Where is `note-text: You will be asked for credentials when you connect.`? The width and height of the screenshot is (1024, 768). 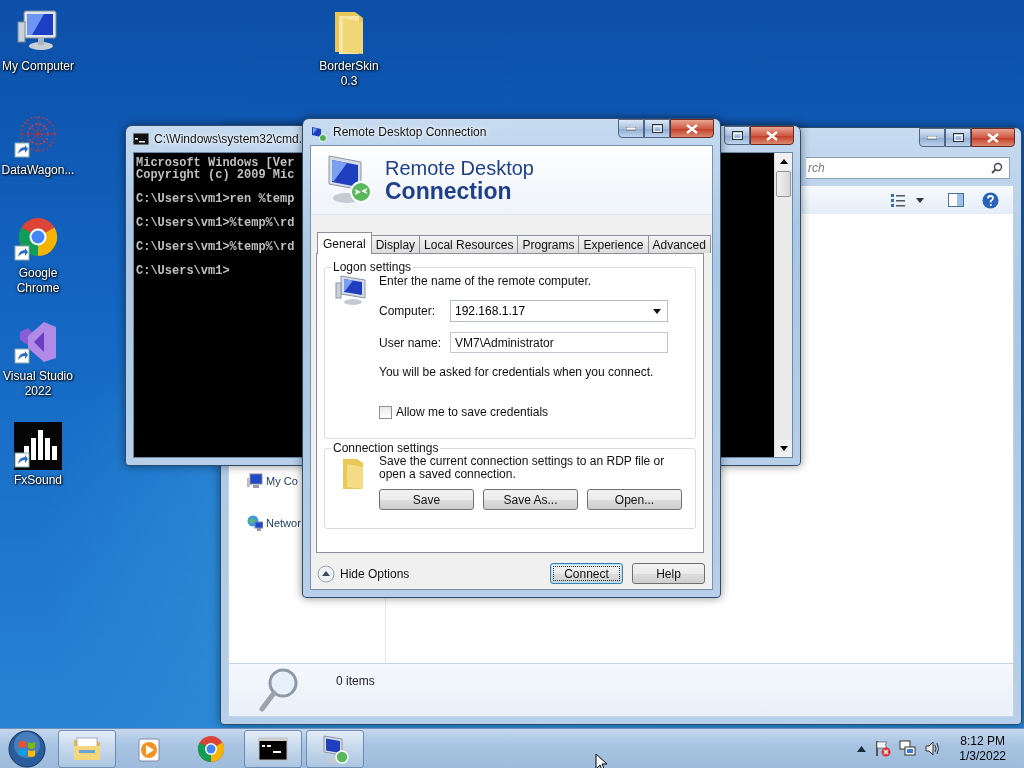 note-text: You will be asked for credentials when you connect. is located at coordinates (517, 372).